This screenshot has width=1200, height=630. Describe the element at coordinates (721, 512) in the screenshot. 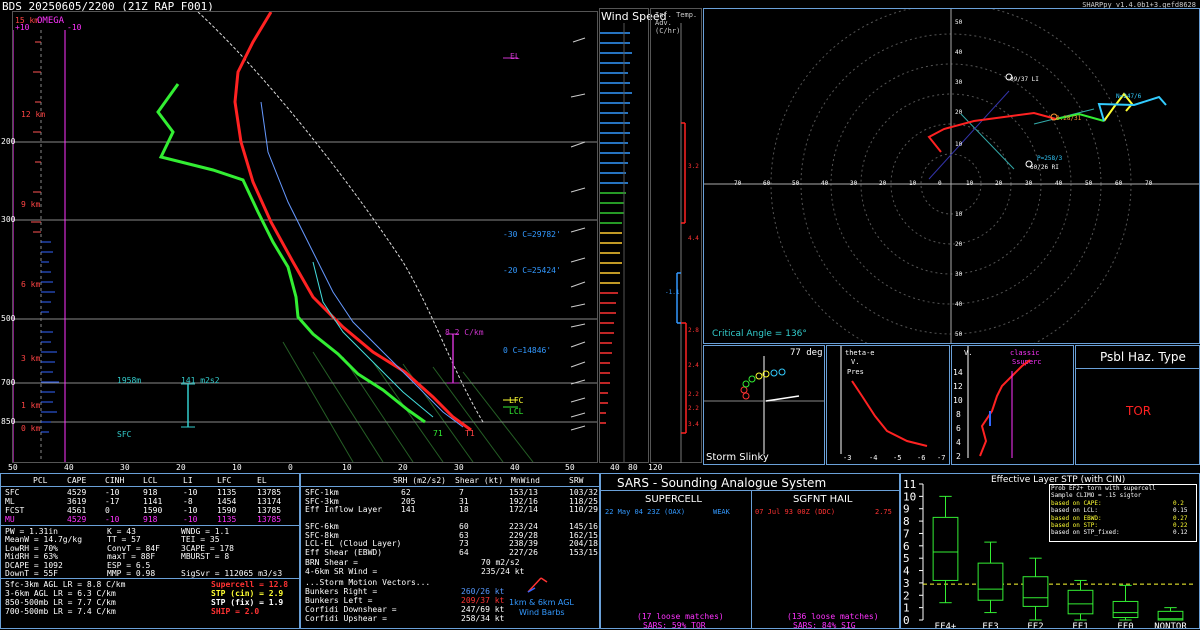

I see `sars-supercell-match-value: WEAK` at that location.